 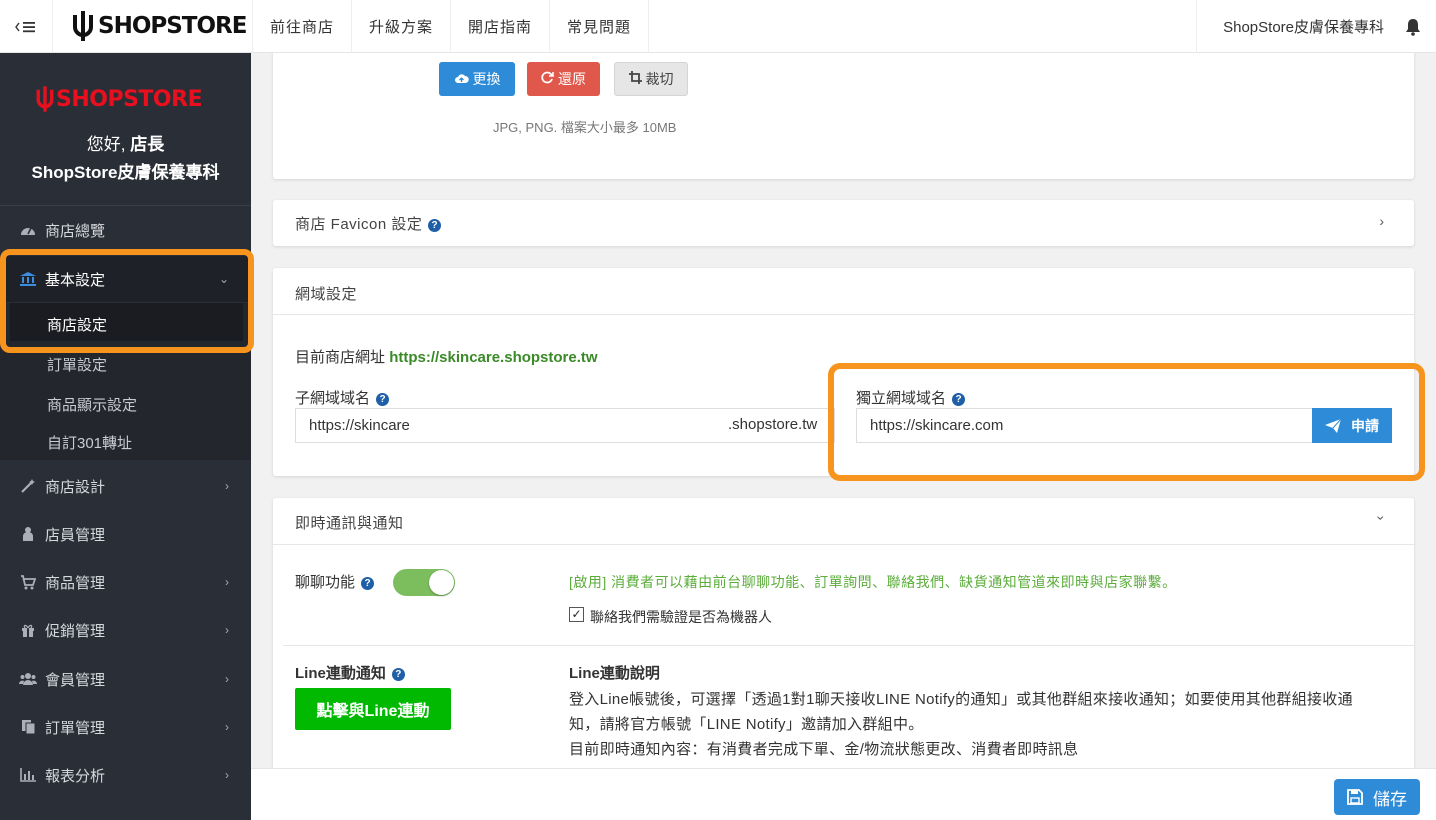 What do you see at coordinates (659, 79) in the screenshot?
I see `crop-label: 裁切` at bounding box center [659, 79].